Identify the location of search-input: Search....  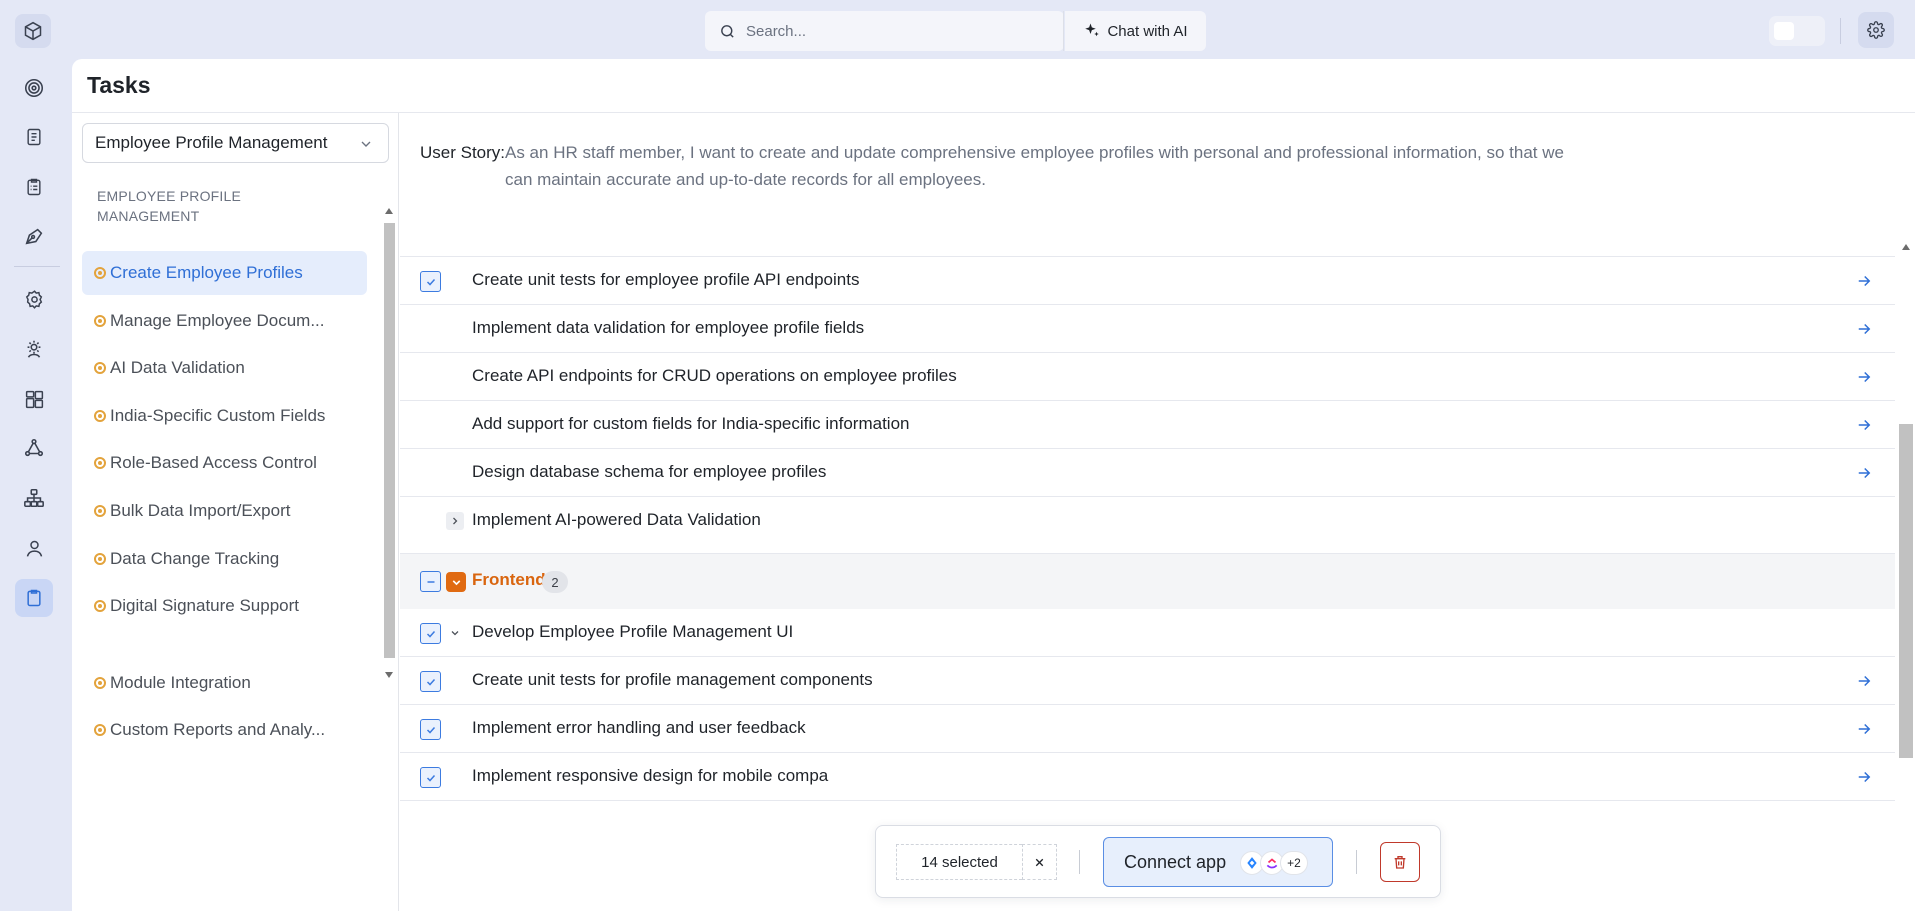
(884, 31).